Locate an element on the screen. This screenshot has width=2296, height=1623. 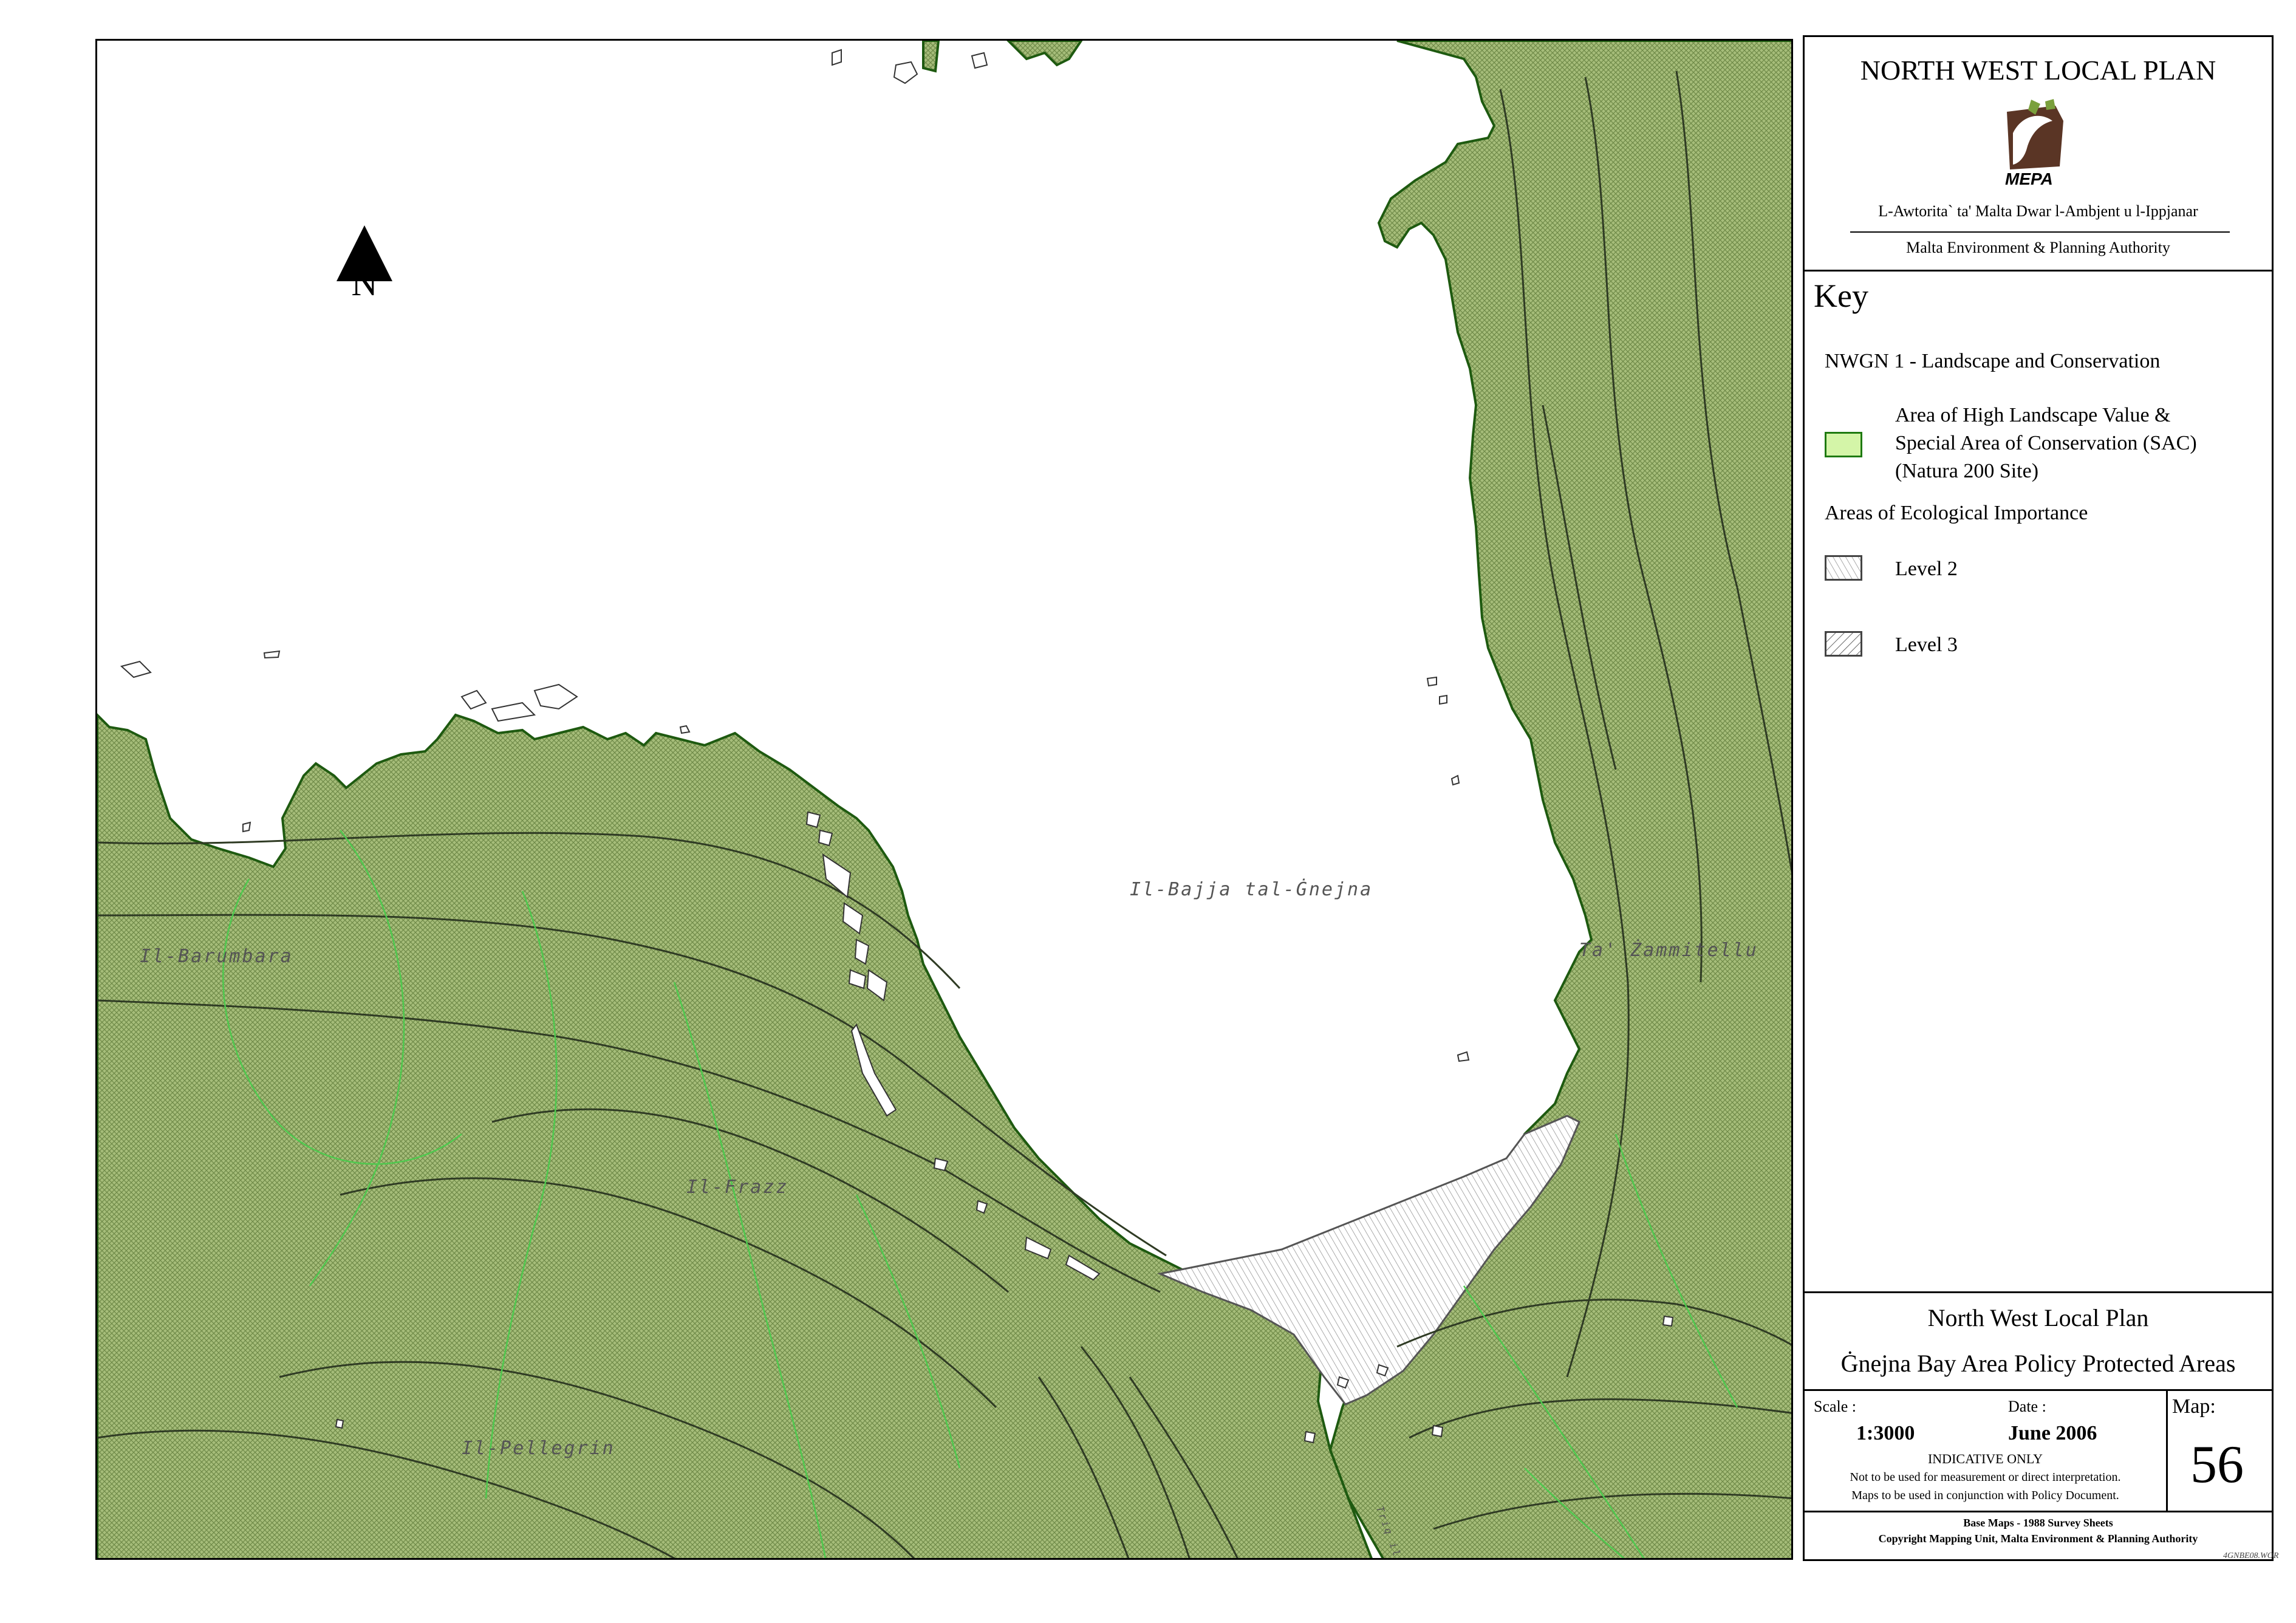
key-item-level2: Level 2 is located at coordinates (1926, 569).